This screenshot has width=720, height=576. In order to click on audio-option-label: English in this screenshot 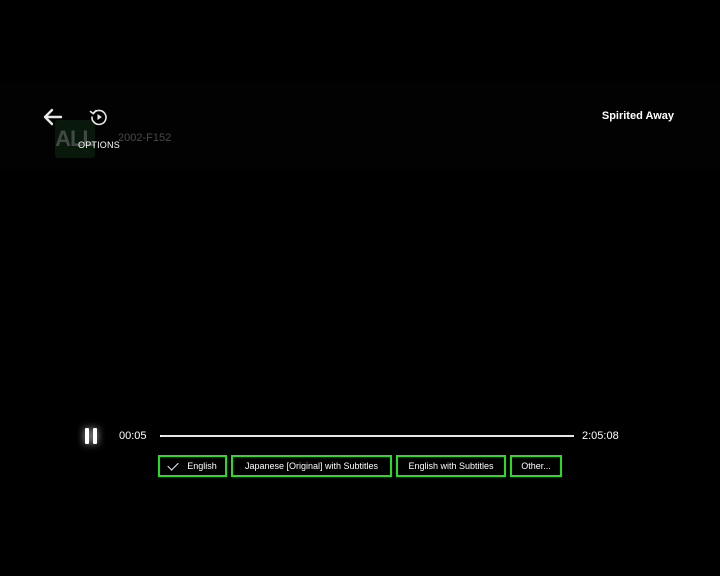, I will do `click(202, 466)`.